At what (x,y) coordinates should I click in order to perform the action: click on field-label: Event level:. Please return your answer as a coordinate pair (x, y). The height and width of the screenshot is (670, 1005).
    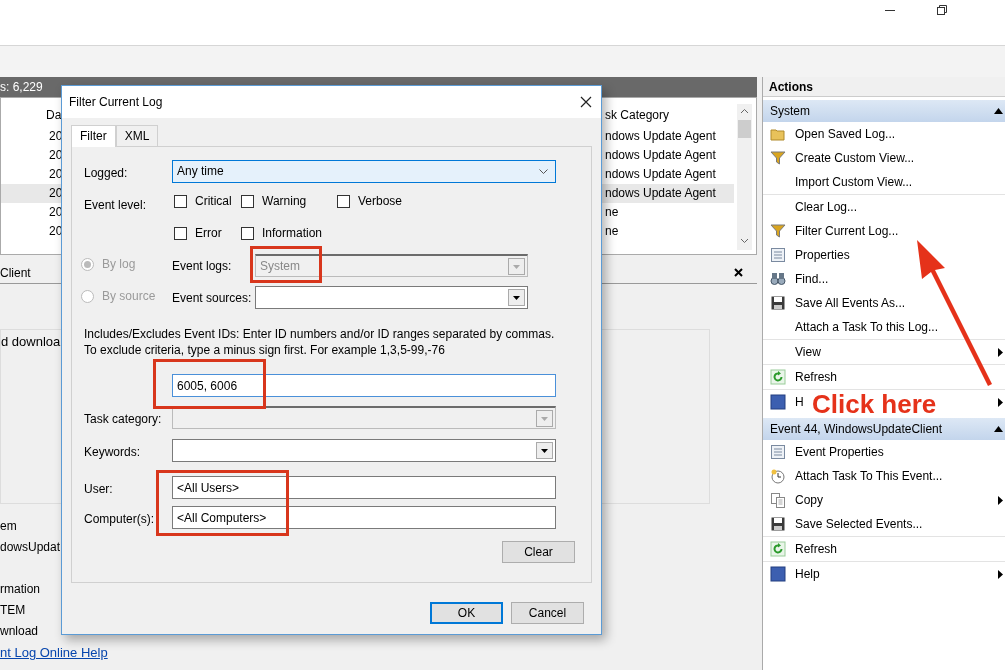
    Looking at the image, I should click on (115, 205).